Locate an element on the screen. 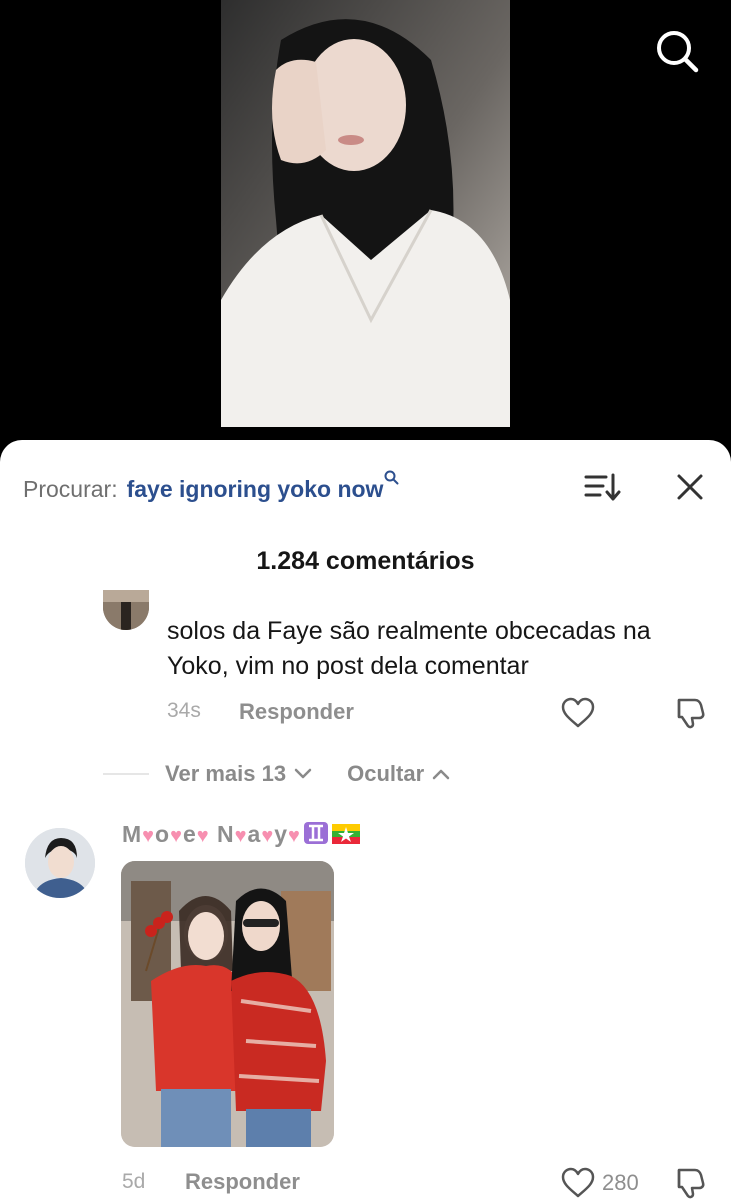 The width and height of the screenshot is (731, 1200). comment-username: M♥o♥e♥ N♥a♥y♥ is located at coordinates (241, 834).